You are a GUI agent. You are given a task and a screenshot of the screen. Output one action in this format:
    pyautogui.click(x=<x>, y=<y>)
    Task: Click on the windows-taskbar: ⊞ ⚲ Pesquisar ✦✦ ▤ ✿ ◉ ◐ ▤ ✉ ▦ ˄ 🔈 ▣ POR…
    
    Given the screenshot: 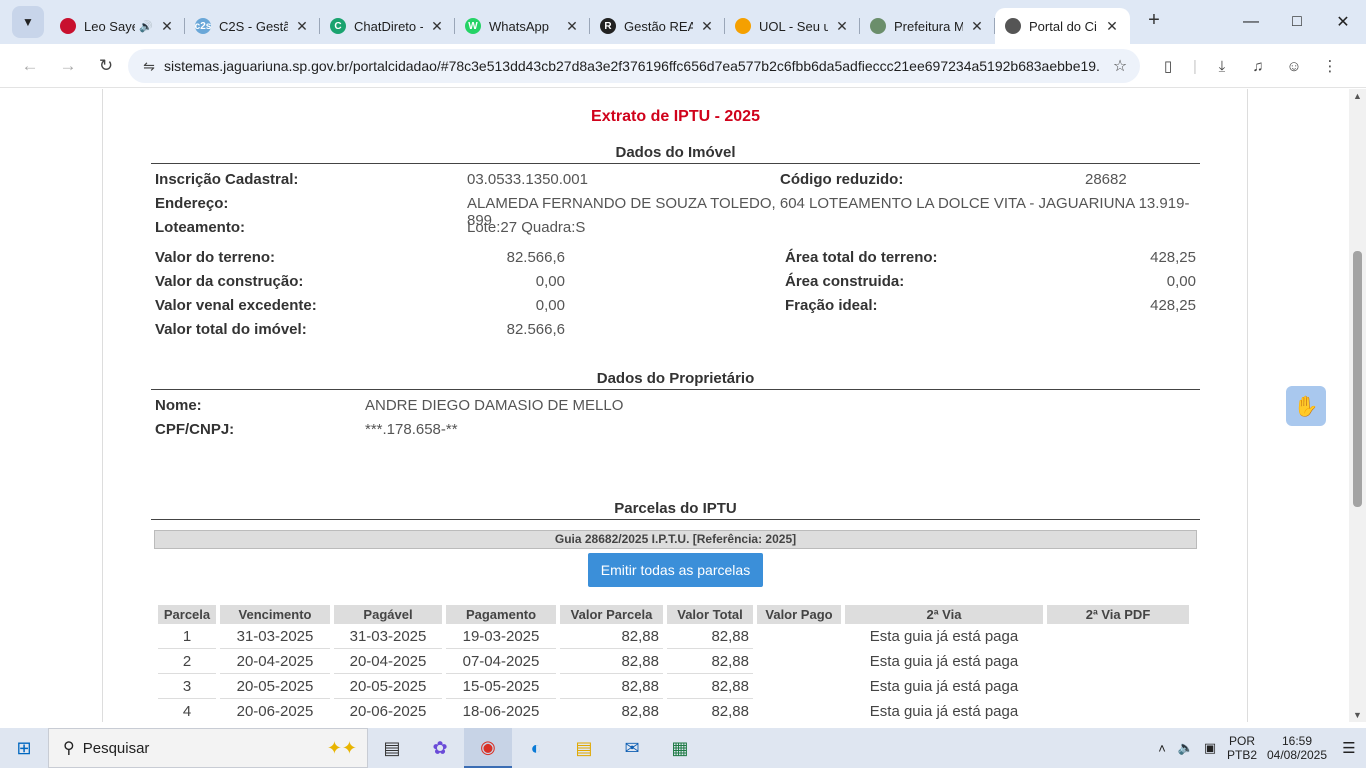 What is the action you would take?
    pyautogui.click(x=683, y=748)
    